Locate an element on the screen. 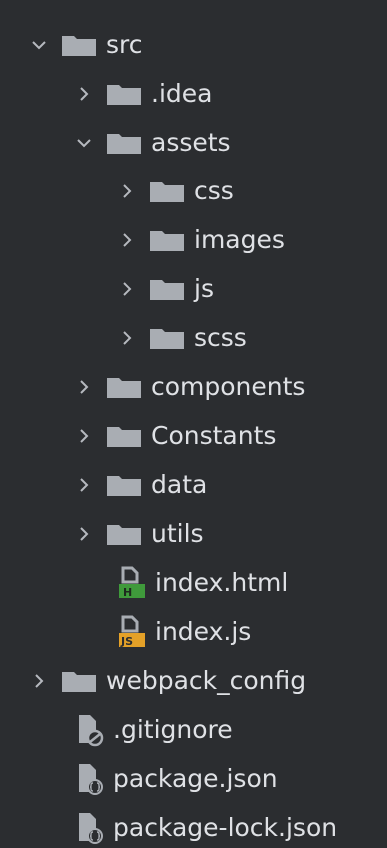 This screenshot has width=387, height=848. tree-item-css: css is located at coordinates (193, 190).